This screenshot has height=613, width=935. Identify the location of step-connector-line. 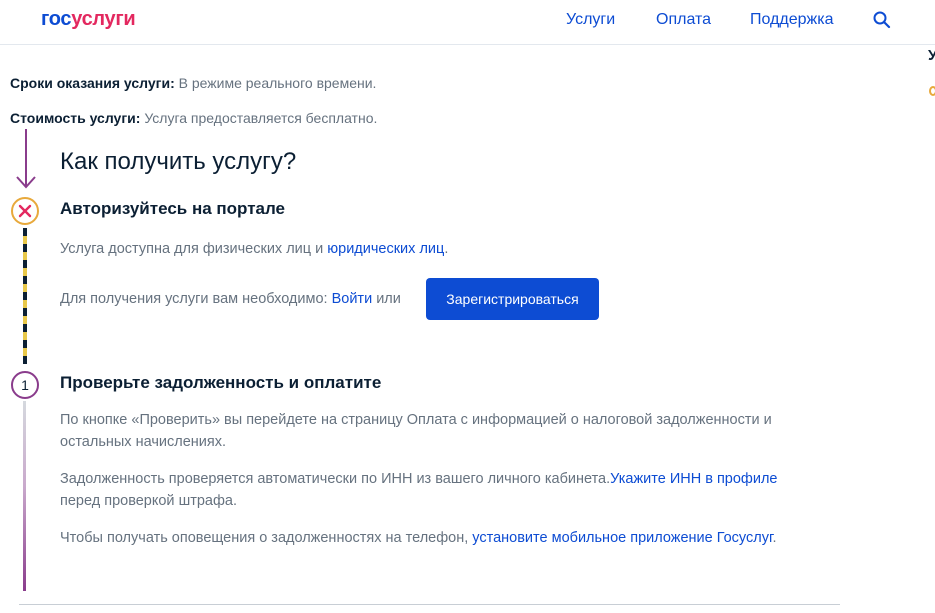
(24, 496).